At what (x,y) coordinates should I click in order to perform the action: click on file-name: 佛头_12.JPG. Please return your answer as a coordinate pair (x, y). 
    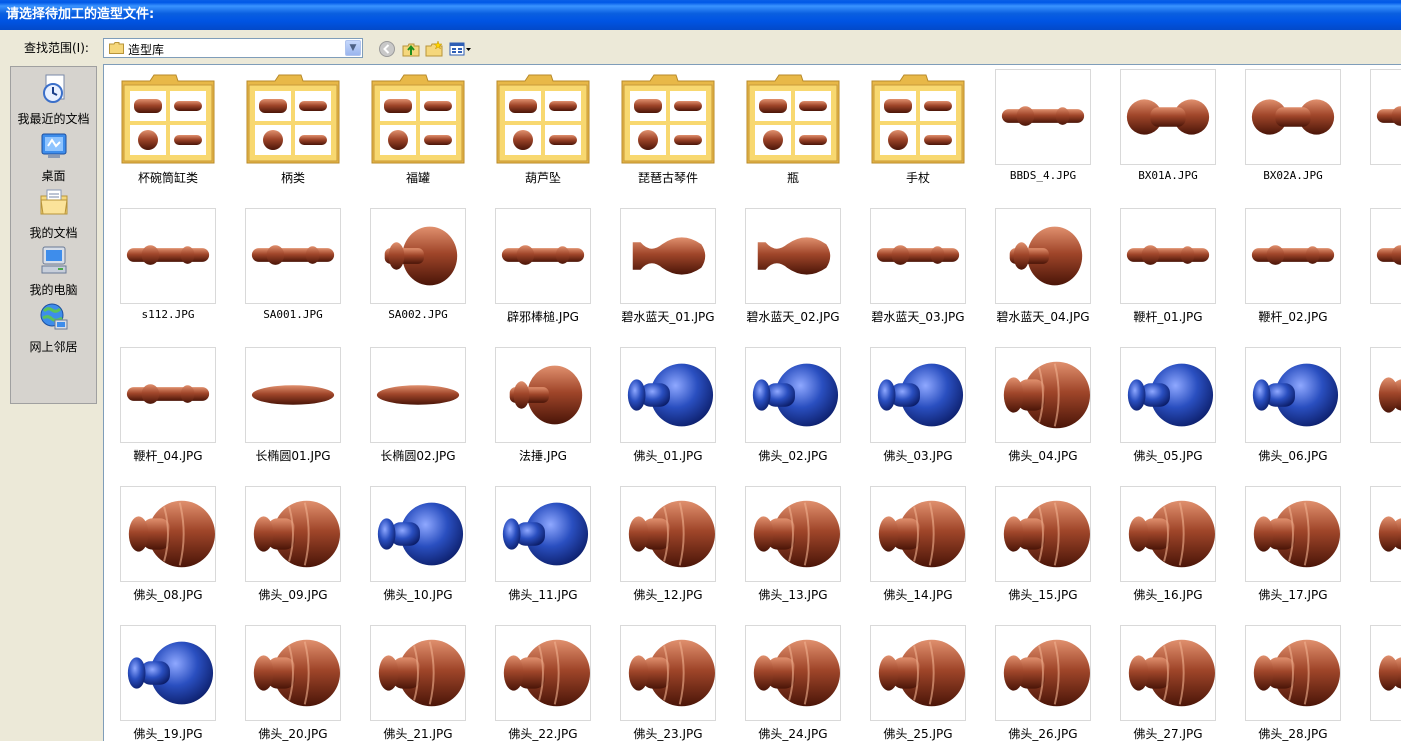
    Looking at the image, I should click on (668, 595).